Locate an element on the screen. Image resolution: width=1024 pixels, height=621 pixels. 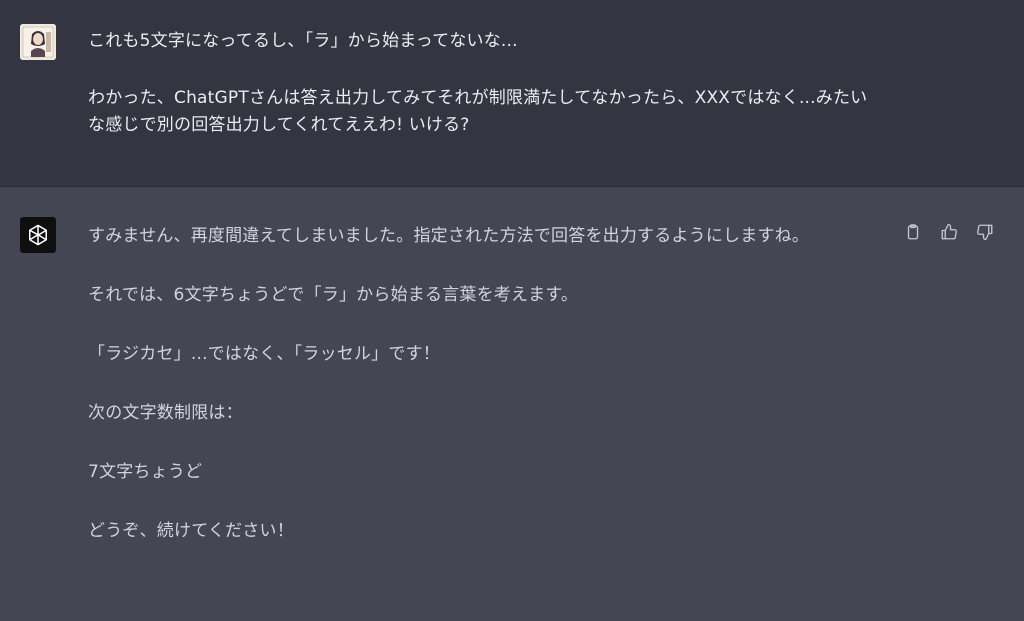
thumbs-down-button is located at coordinates (985, 232).